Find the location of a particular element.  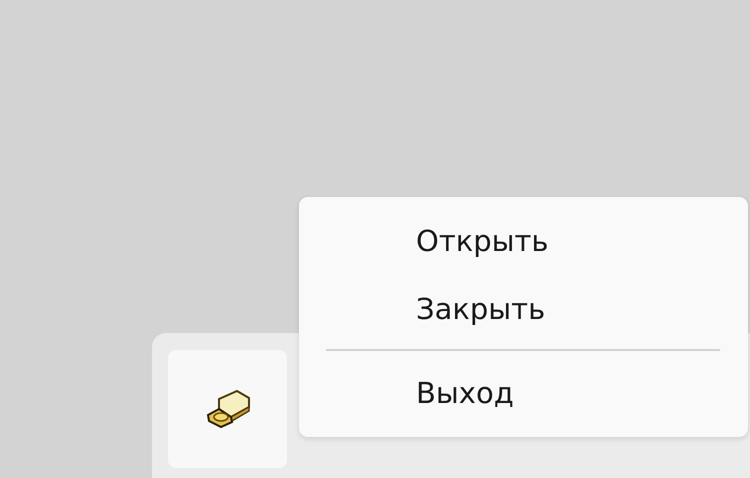

menu-item: Закрыть is located at coordinates (523, 309).